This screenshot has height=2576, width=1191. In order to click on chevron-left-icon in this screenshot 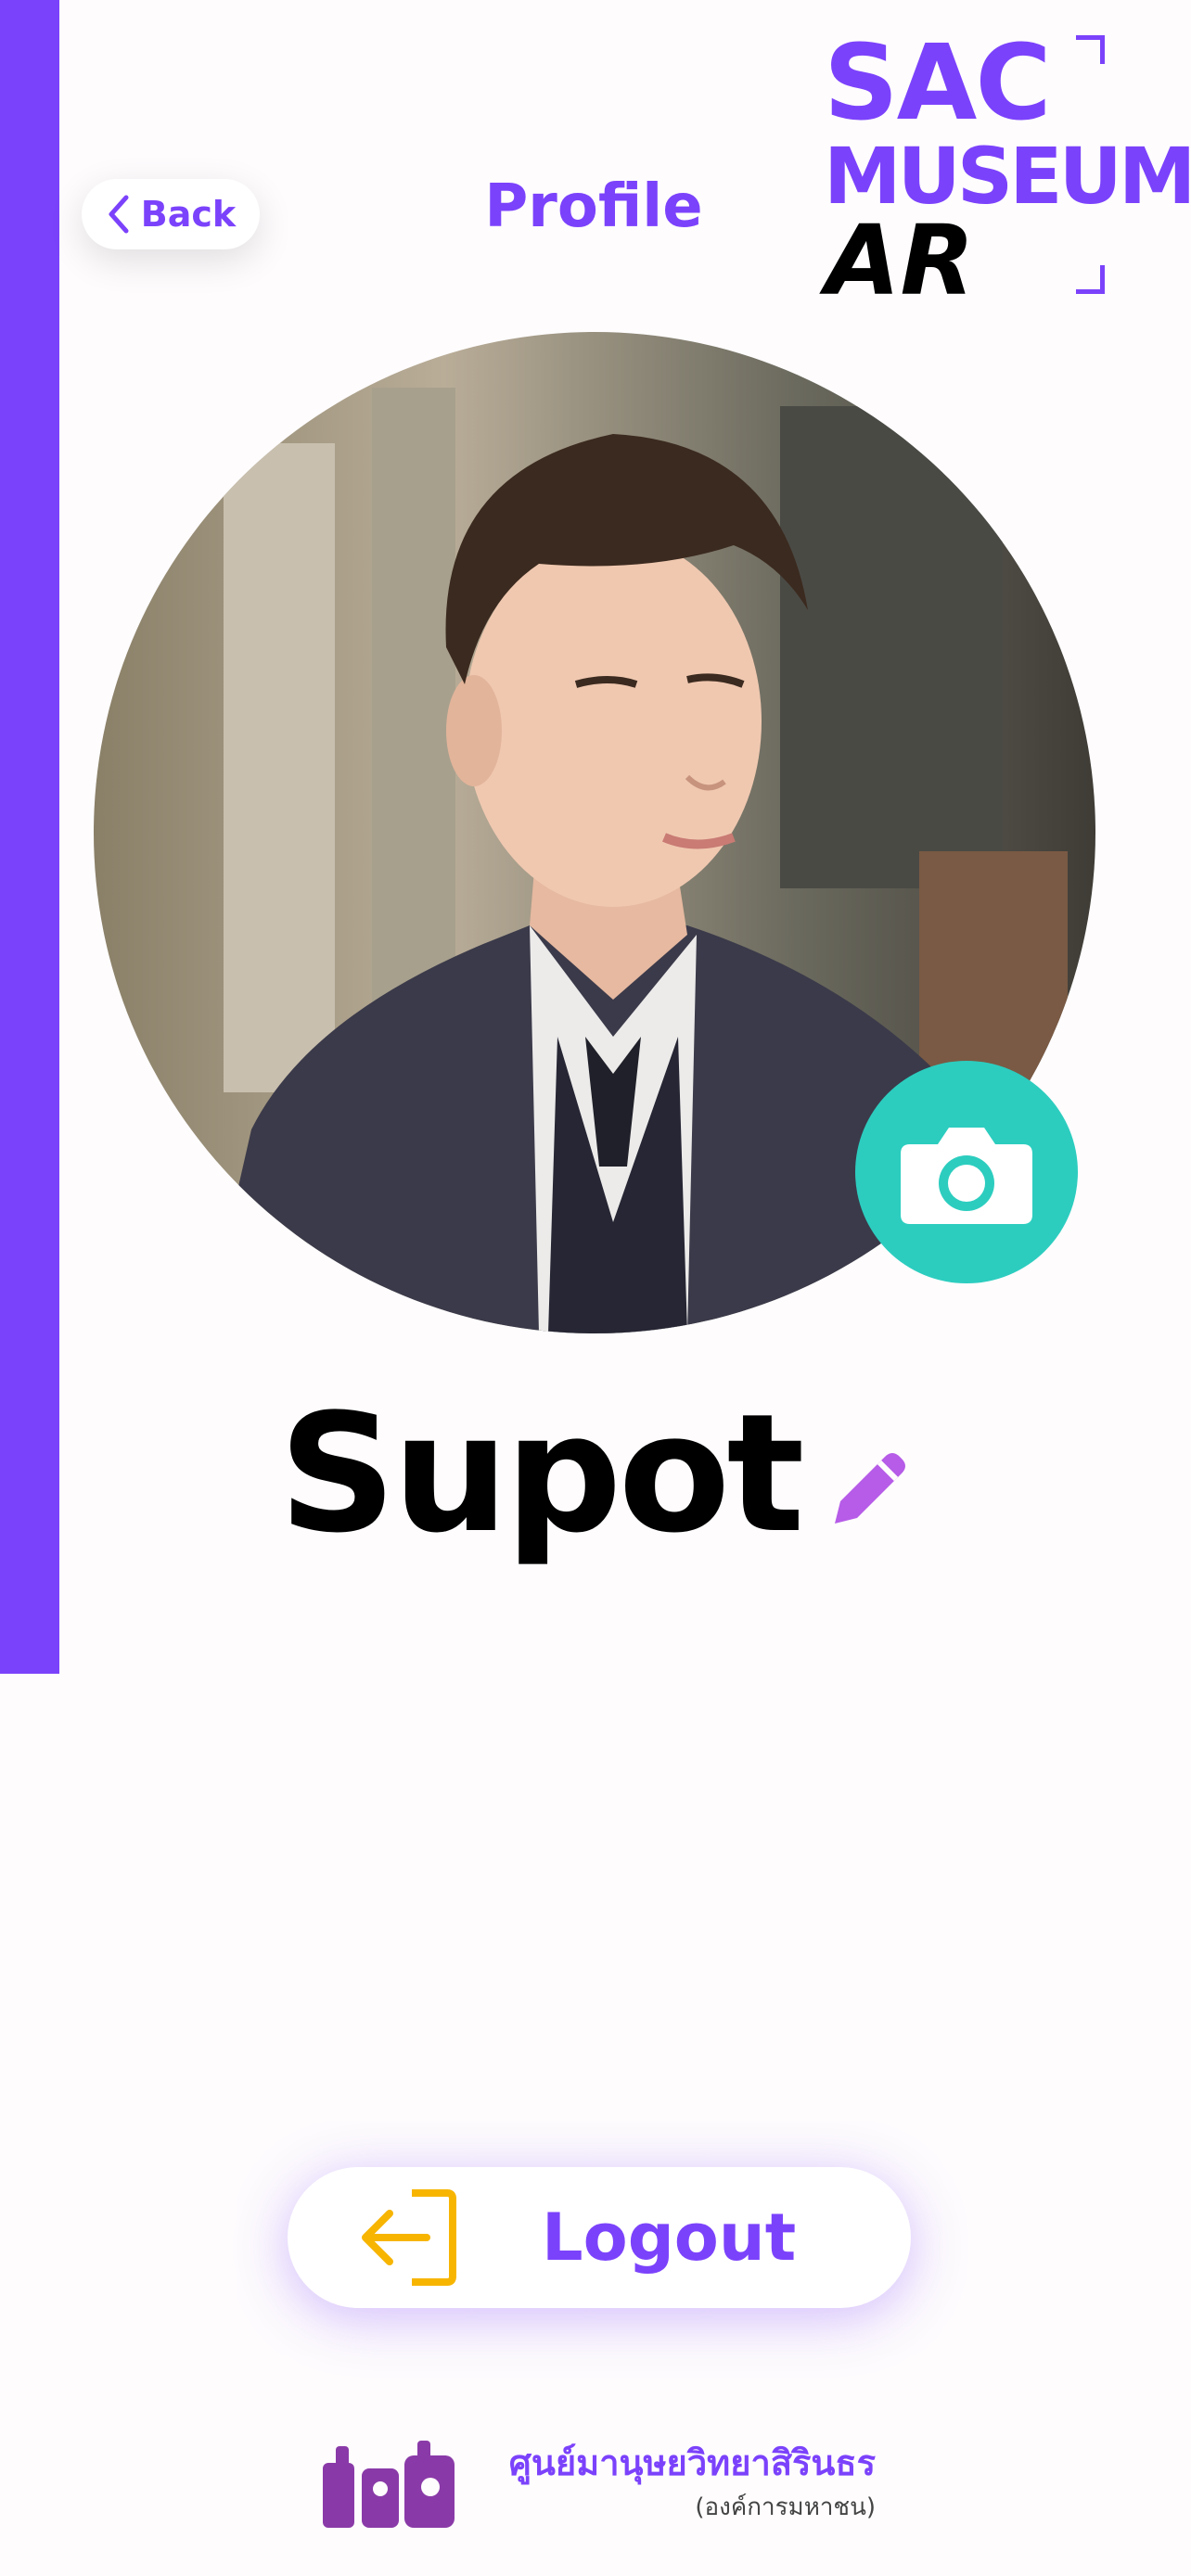, I will do `click(119, 214)`.